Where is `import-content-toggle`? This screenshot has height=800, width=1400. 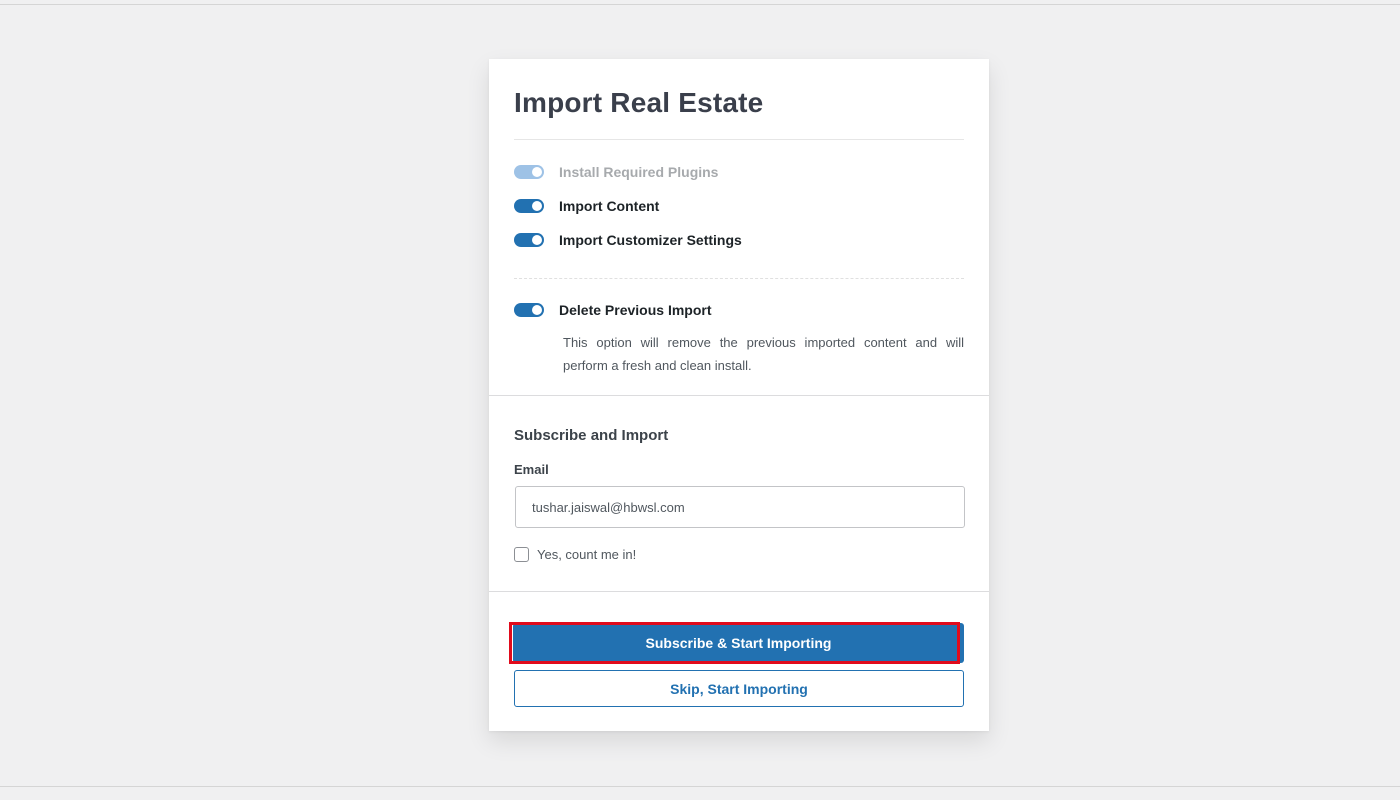
import-content-toggle is located at coordinates (529, 206).